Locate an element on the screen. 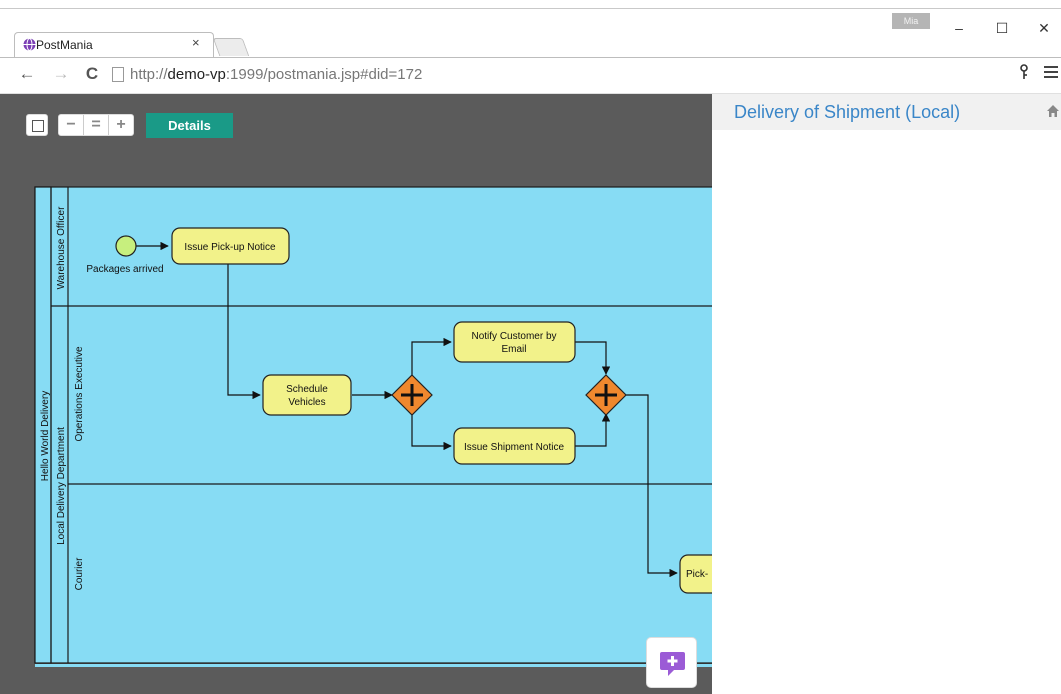 This screenshot has width=1061, height=694. fit-to-screen-button is located at coordinates (37, 125).